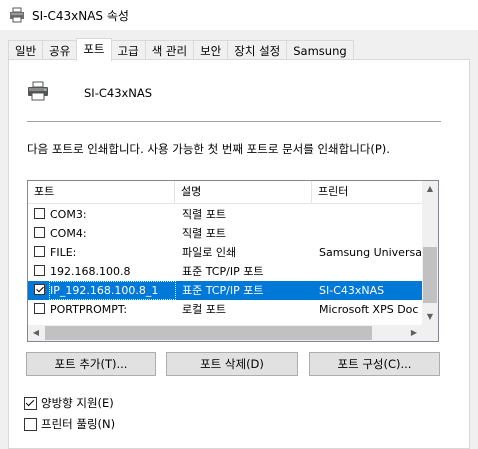 The image size is (478, 449). What do you see at coordinates (430, 275) in the screenshot?
I see `vertical-scroll-thumb` at bounding box center [430, 275].